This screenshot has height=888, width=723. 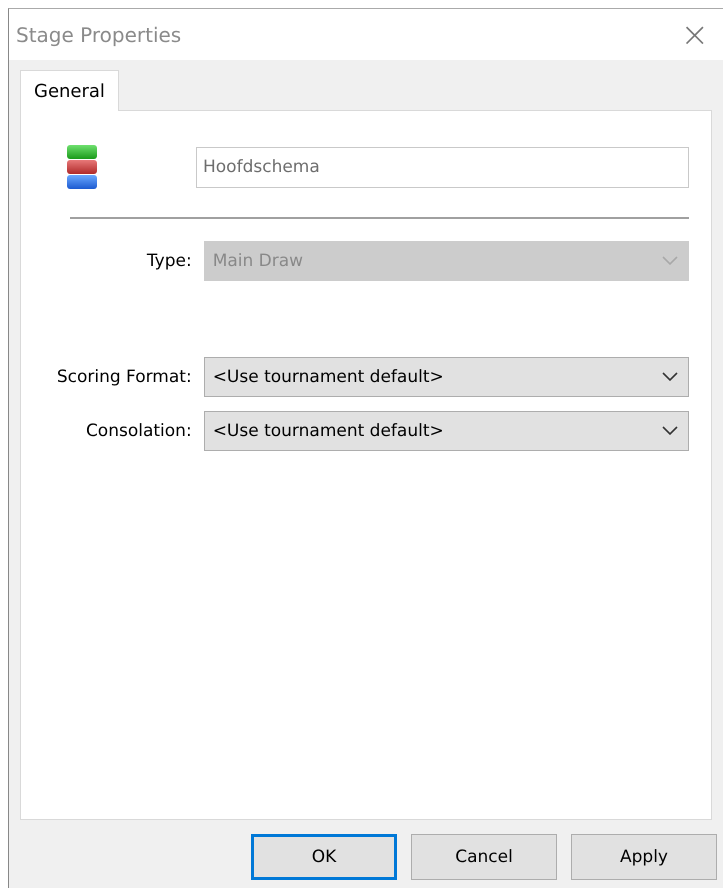 What do you see at coordinates (138, 431) in the screenshot?
I see `field-label: Consolation:` at bounding box center [138, 431].